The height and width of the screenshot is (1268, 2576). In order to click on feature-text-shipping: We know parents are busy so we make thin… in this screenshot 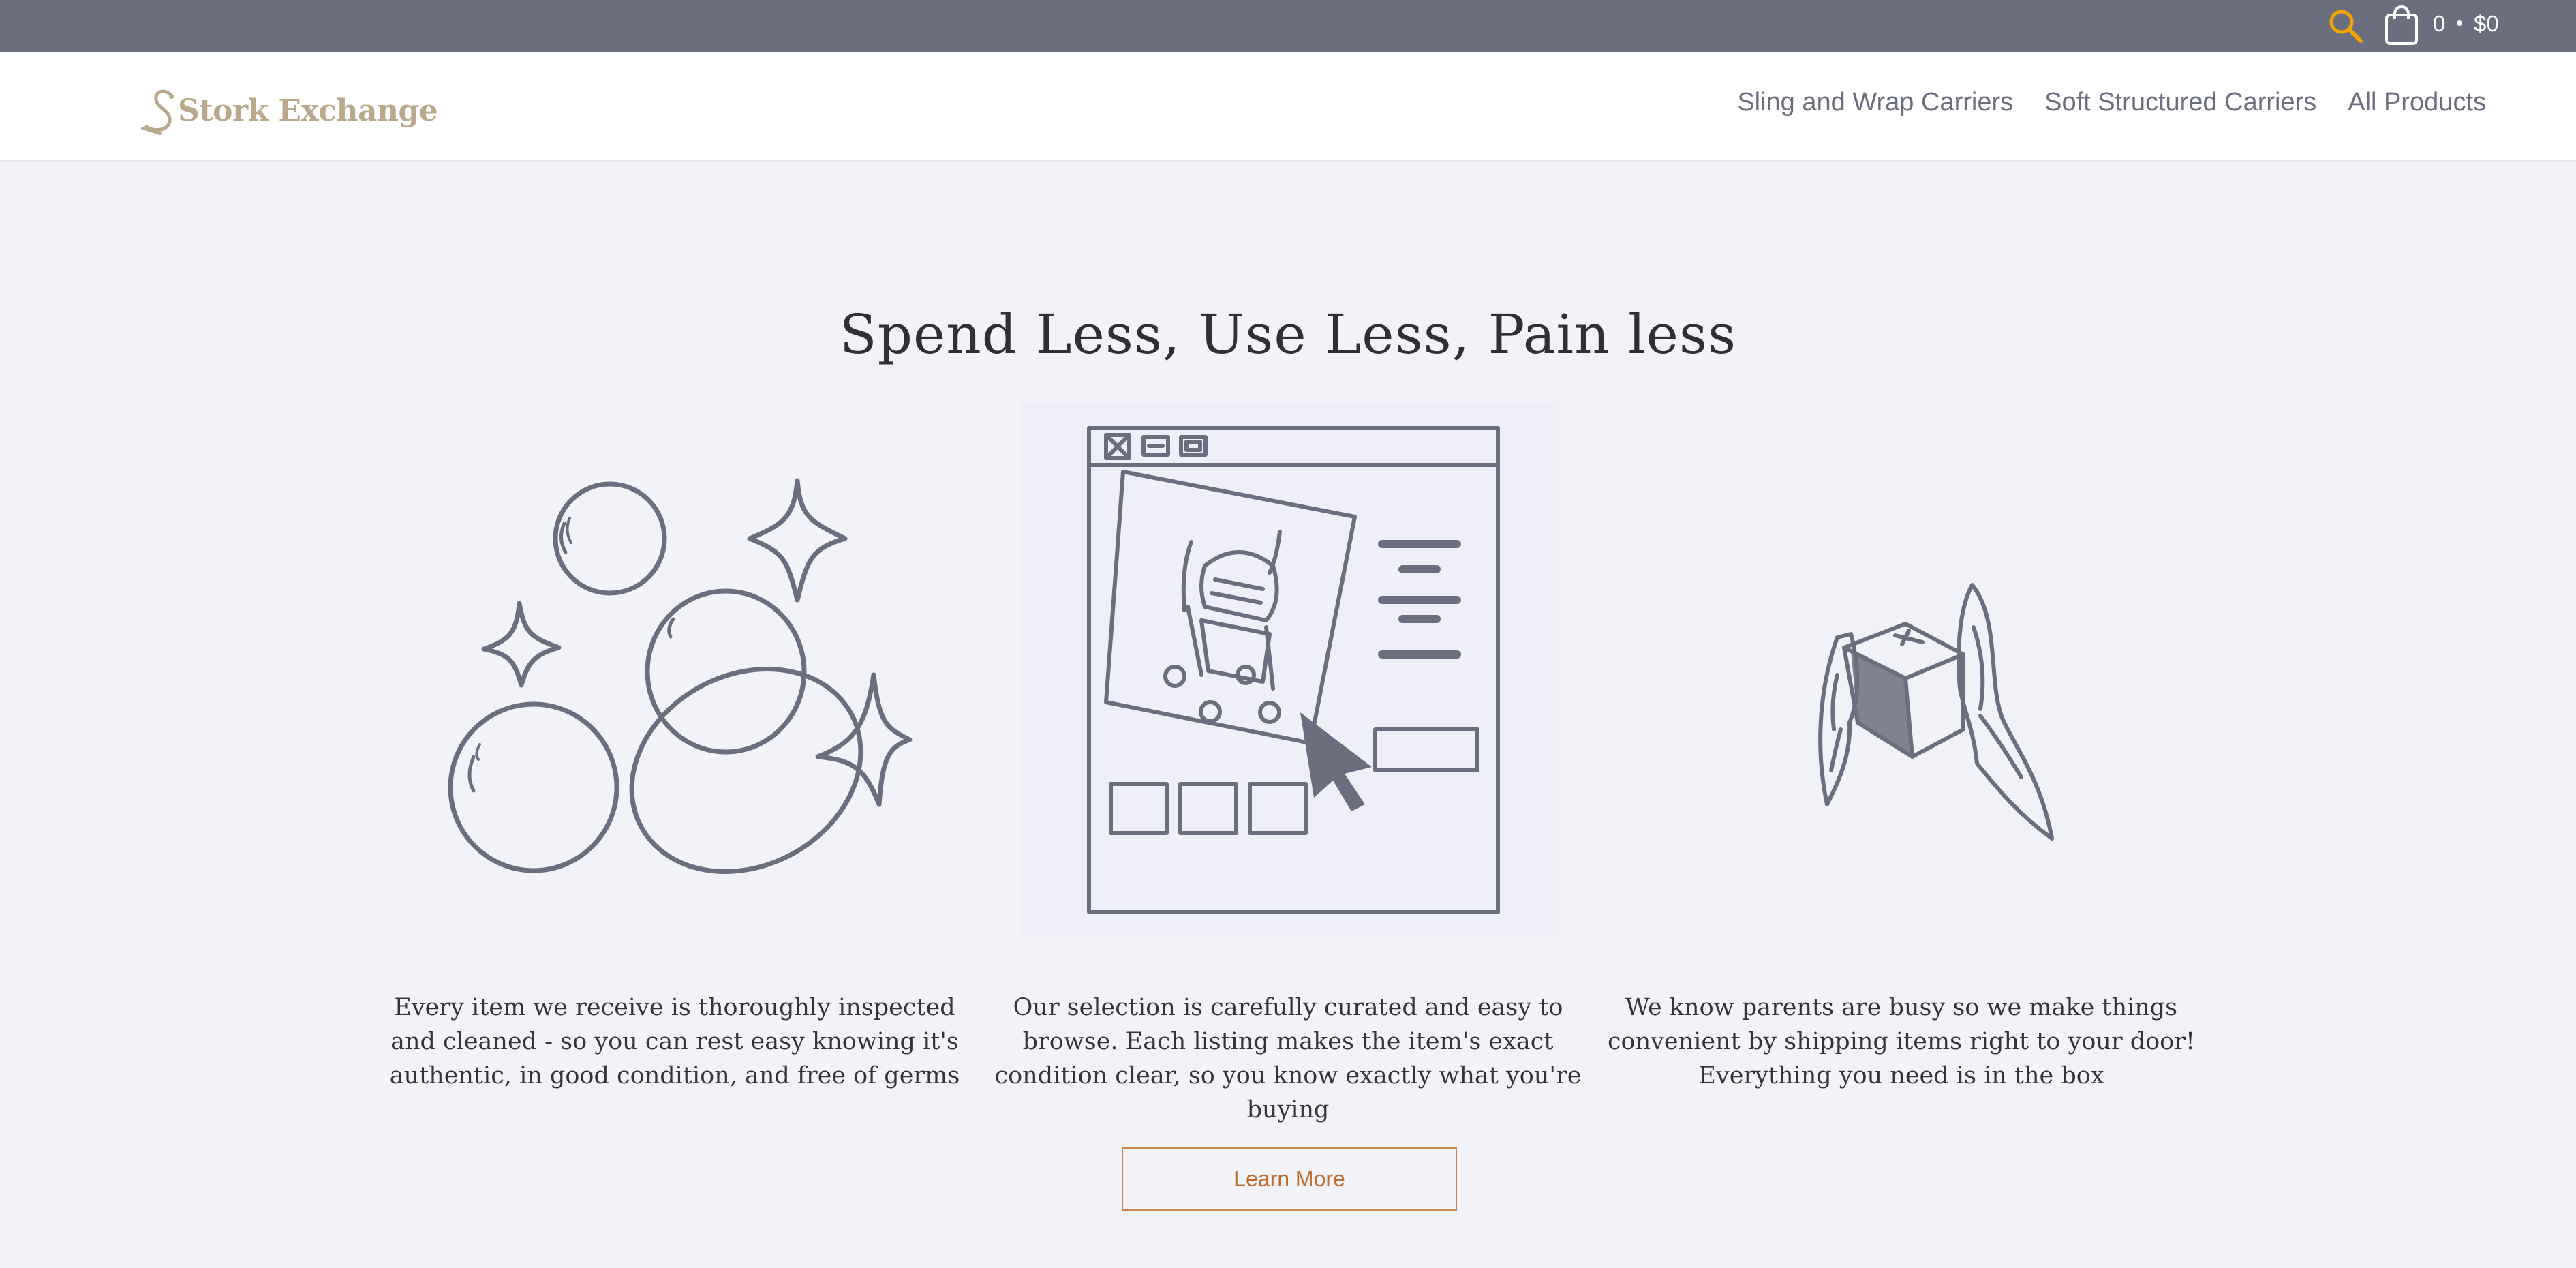, I will do `click(1901, 1041)`.